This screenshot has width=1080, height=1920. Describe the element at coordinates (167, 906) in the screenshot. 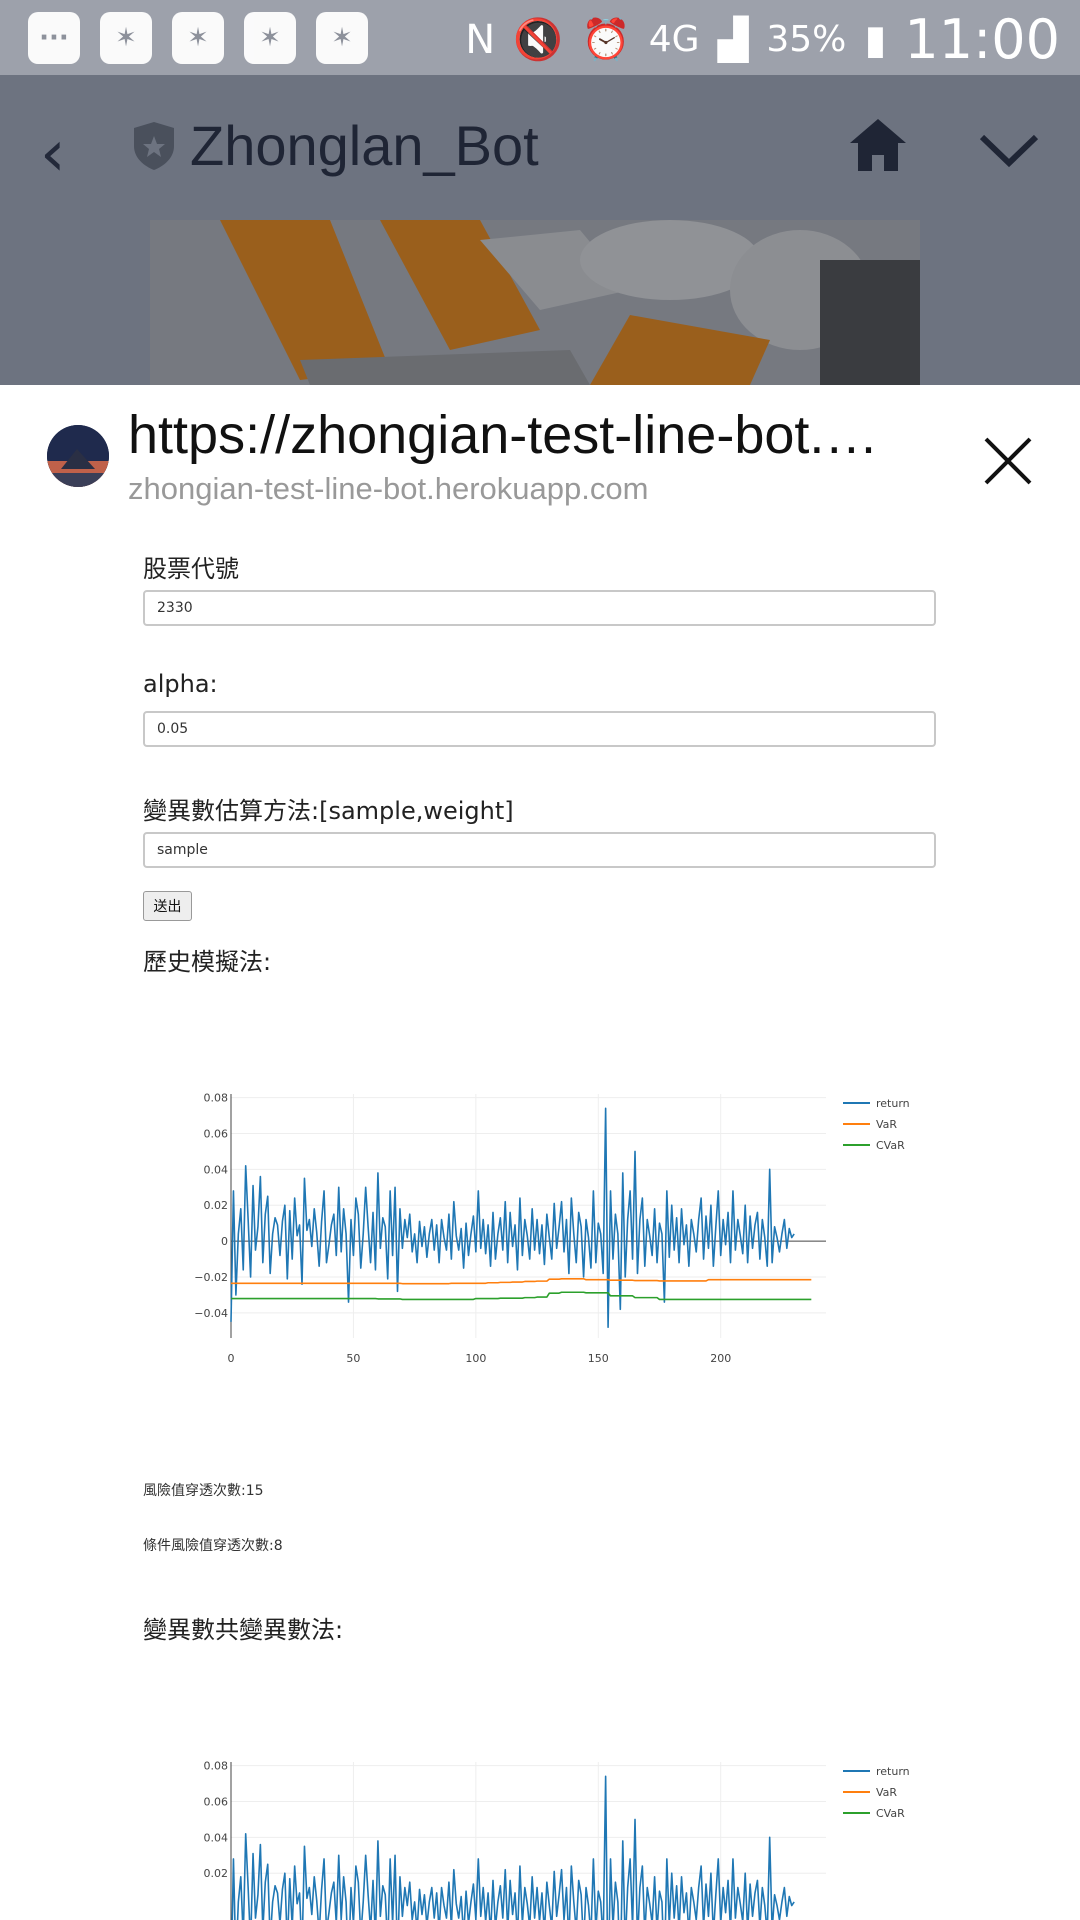

I see `submit-button: 送出` at that location.